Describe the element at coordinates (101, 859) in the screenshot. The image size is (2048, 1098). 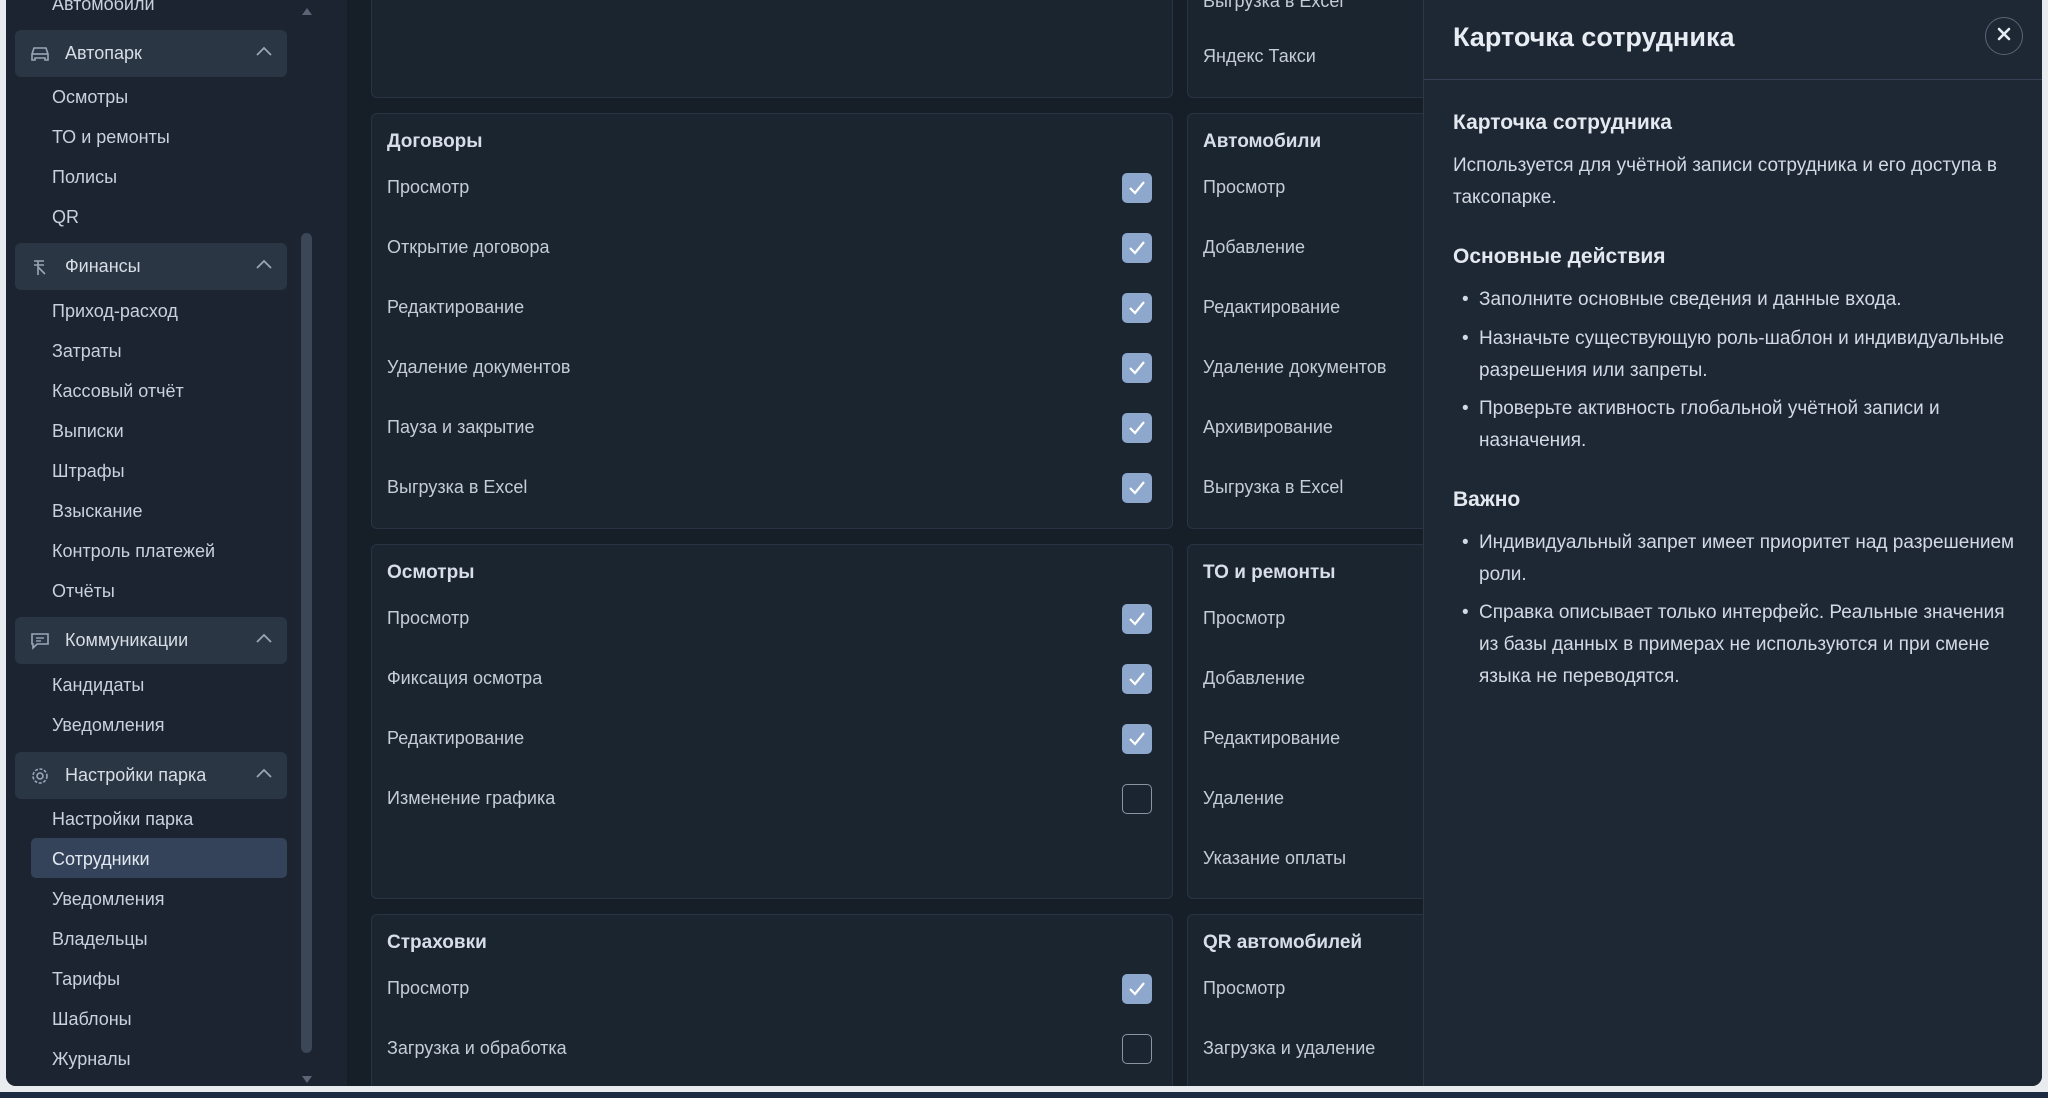
I see `sidebar-item-employees: Сотрудники` at that location.